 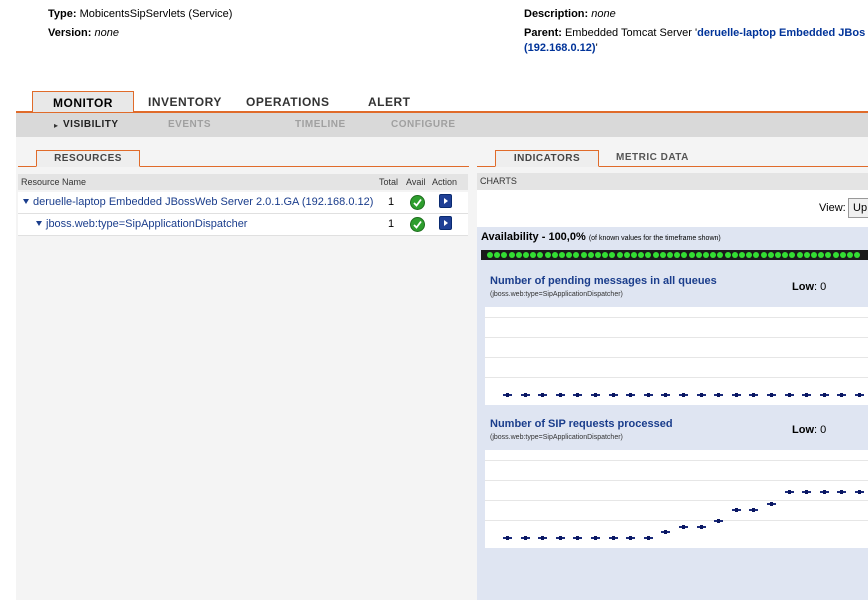 I want to click on tab-alert: ALERT, so click(x=389, y=101).